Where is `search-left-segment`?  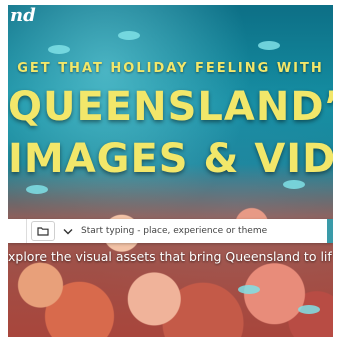 search-left-segment is located at coordinates (17, 231).